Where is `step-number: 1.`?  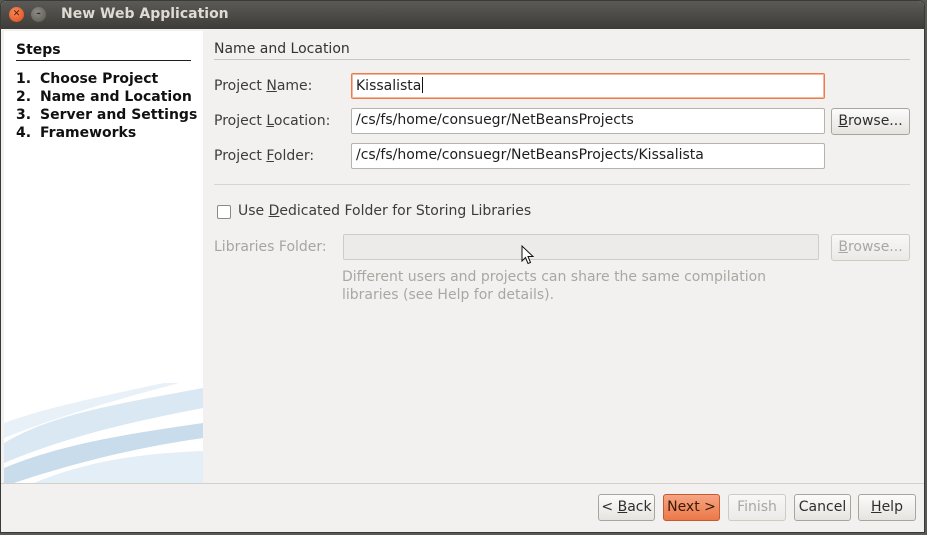
step-number: 1. is located at coordinates (24, 79).